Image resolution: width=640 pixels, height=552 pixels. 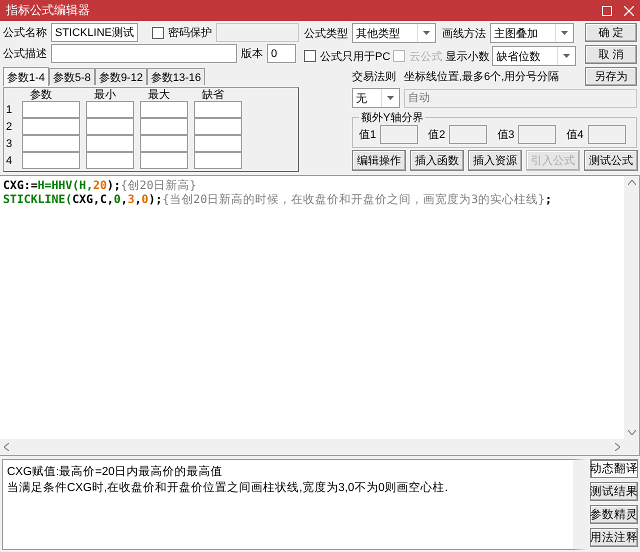 What do you see at coordinates (425, 57) in the screenshot?
I see `checkbox-label: 云公式` at bounding box center [425, 57].